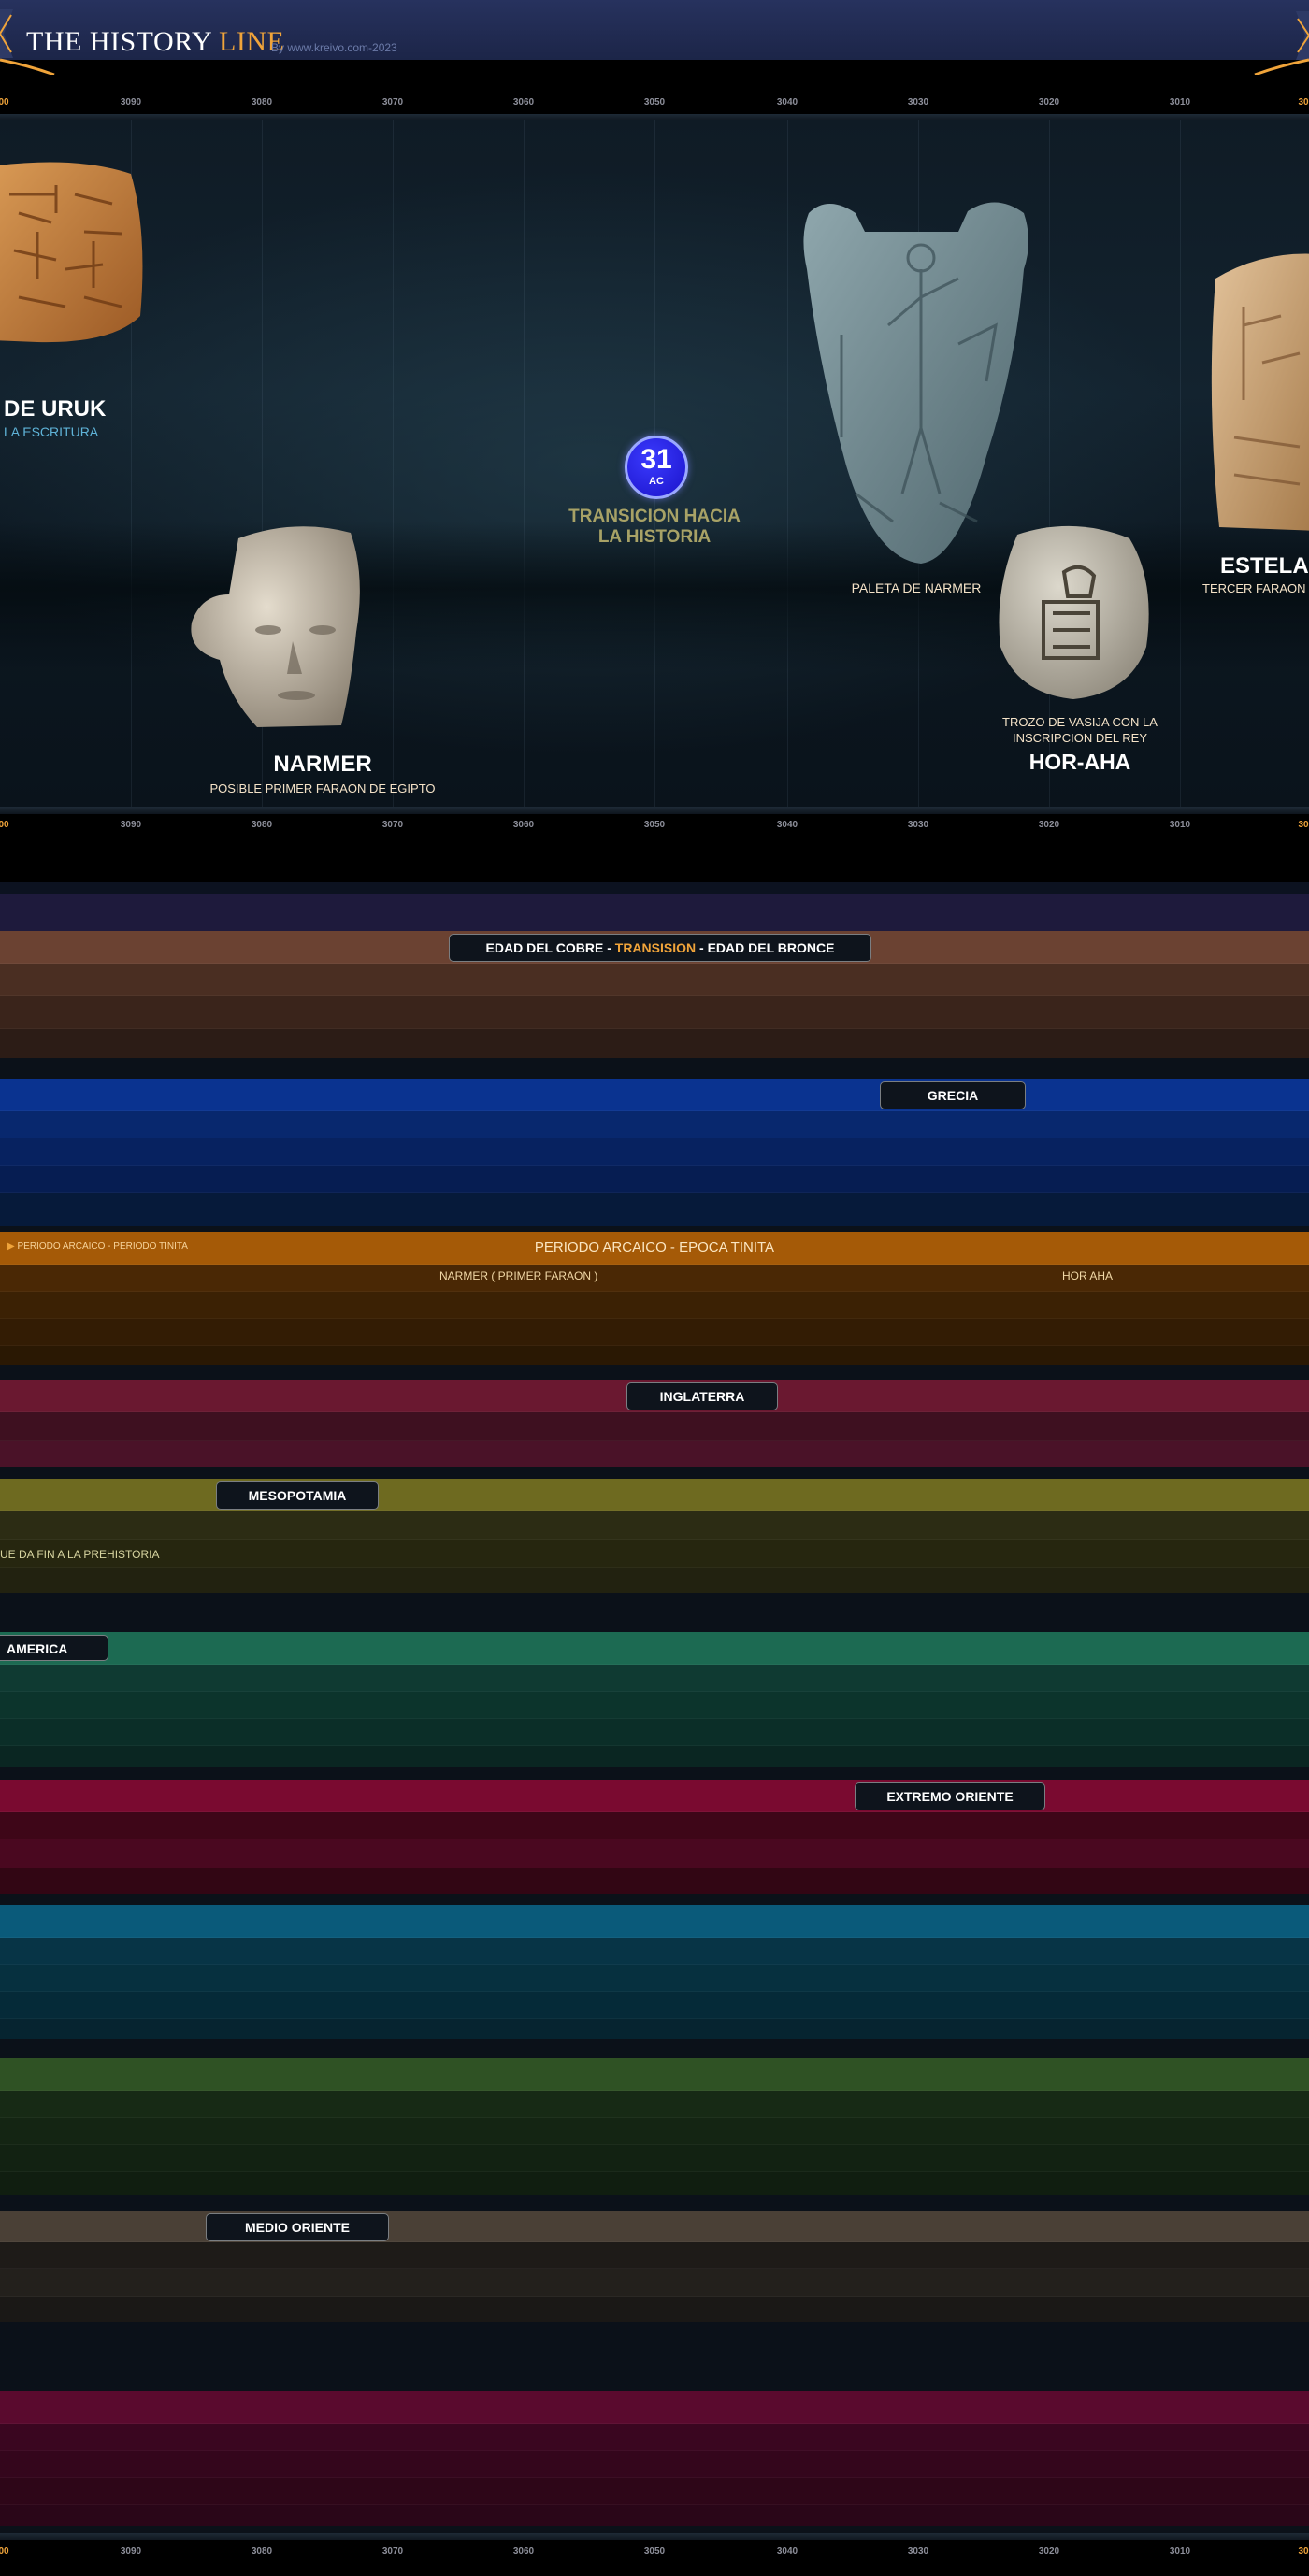 This screenshot has height=2576, width=1309. Describe the element at coordinates (917, 587) in the screenshot. I see `palette-label: PALETA DE NARMER` at that location.